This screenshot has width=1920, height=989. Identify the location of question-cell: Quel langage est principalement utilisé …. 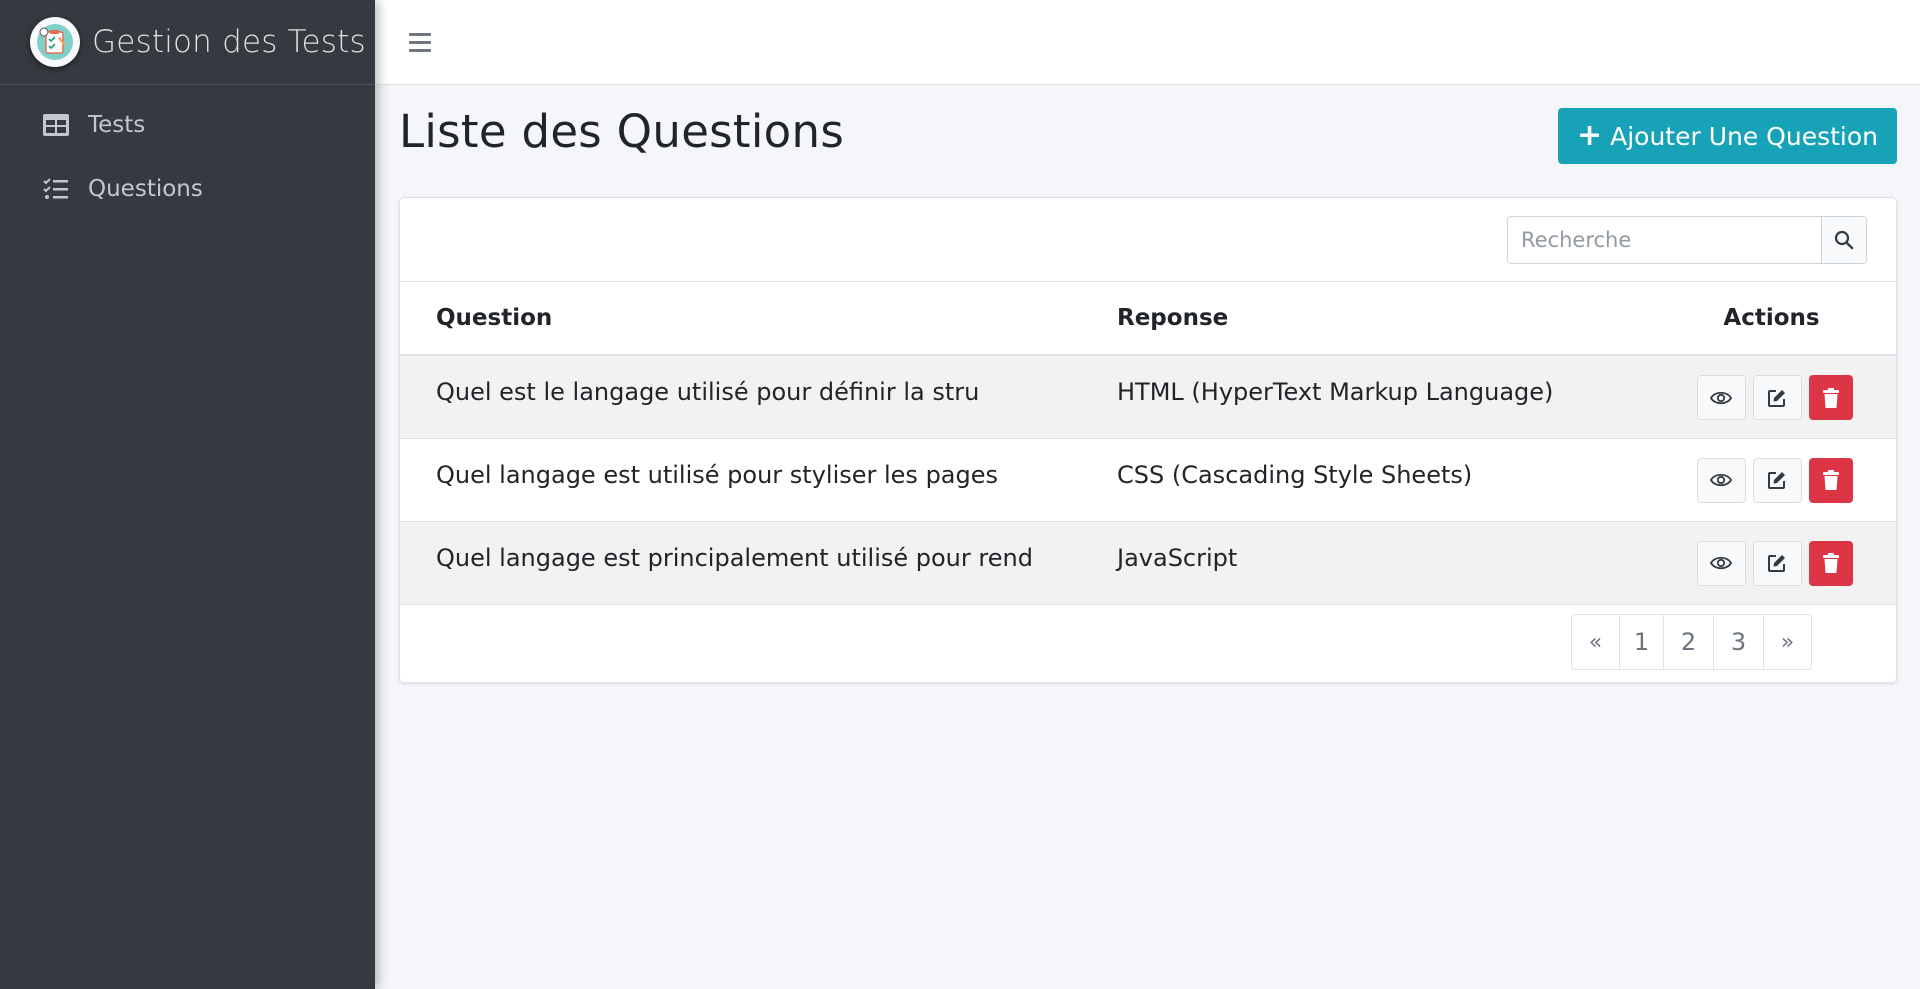
(734, 557).